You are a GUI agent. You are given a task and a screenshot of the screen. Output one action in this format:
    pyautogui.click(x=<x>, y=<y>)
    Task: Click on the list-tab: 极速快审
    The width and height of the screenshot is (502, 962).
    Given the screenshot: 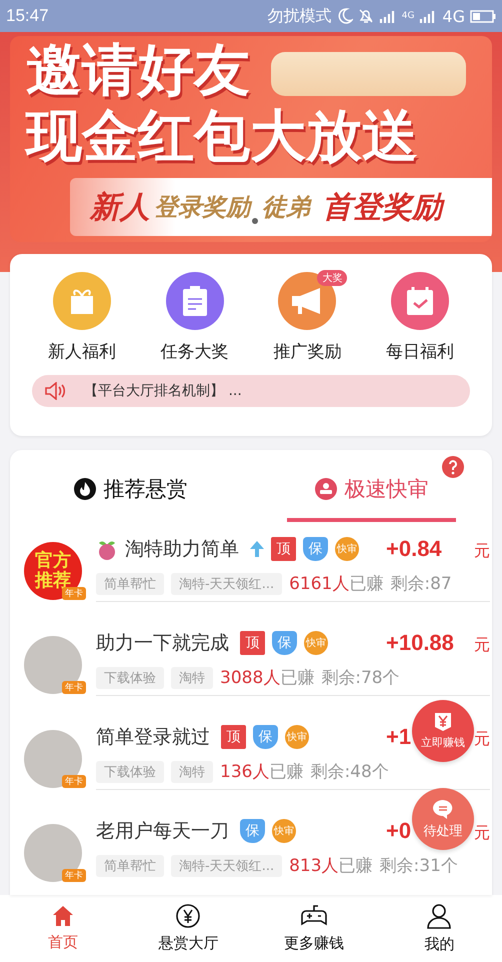 What is the action you would take?
    pyautogui.click(x=371, y=491)
    